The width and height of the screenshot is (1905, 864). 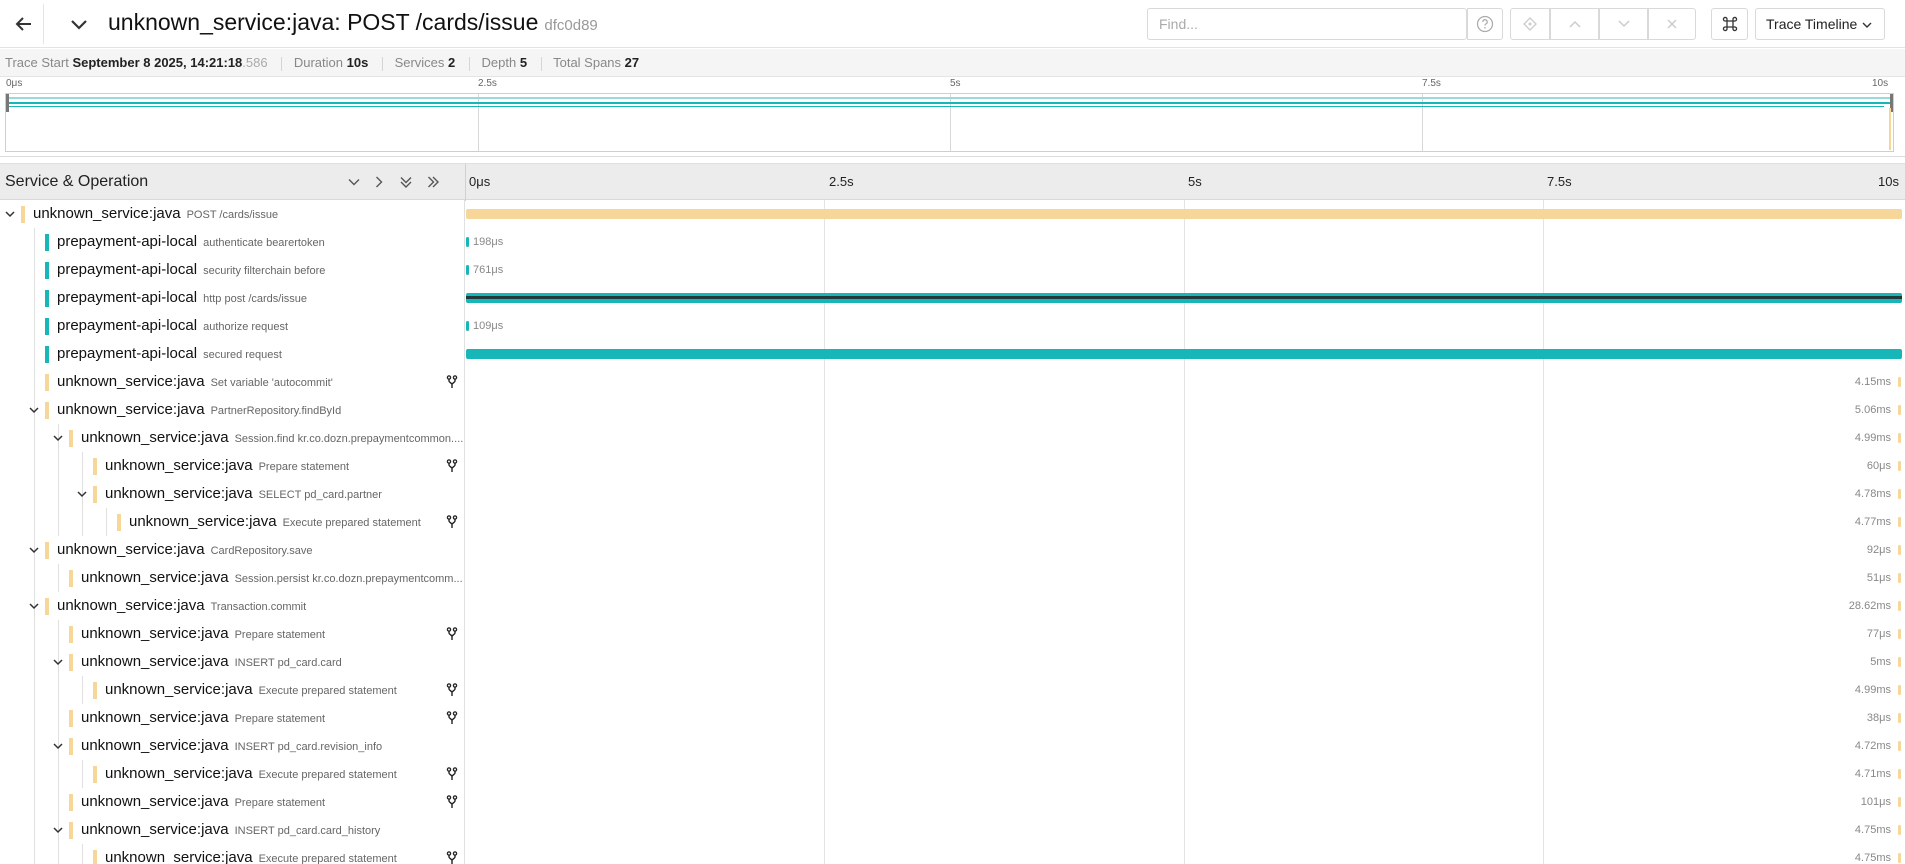 I want to click on span-timeline-cell: 4.72ms, so click(x=1185, y=746).